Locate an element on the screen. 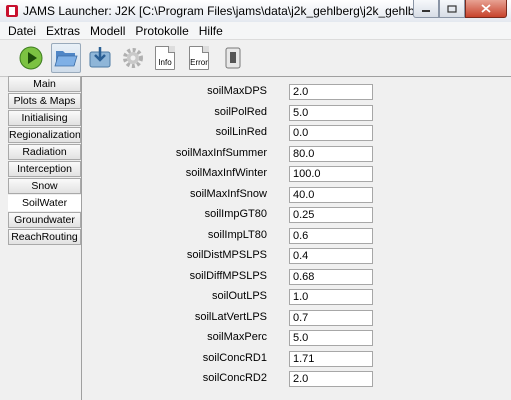 The image size is (511, 400). minimize-button is located at coordinates (426, 9).